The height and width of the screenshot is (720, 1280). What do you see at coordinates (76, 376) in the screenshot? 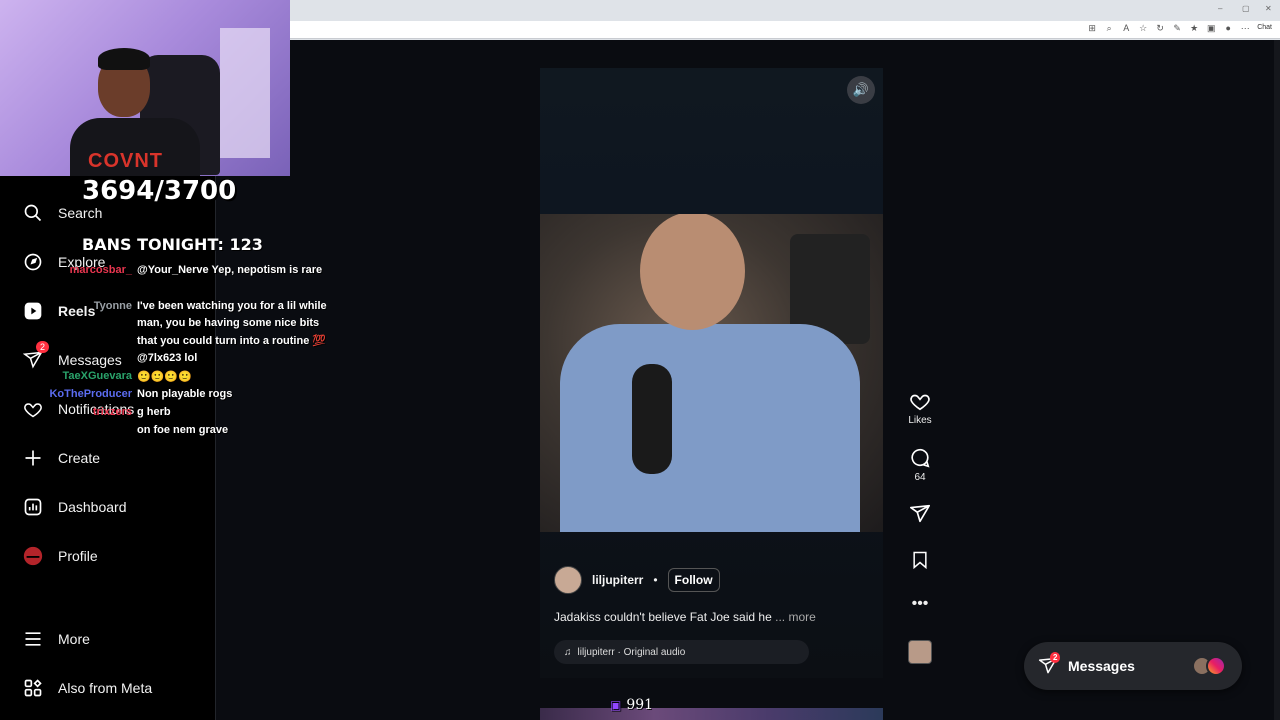
I see `chat-username: TaeXGuevara` at bounding box center [76, 376].